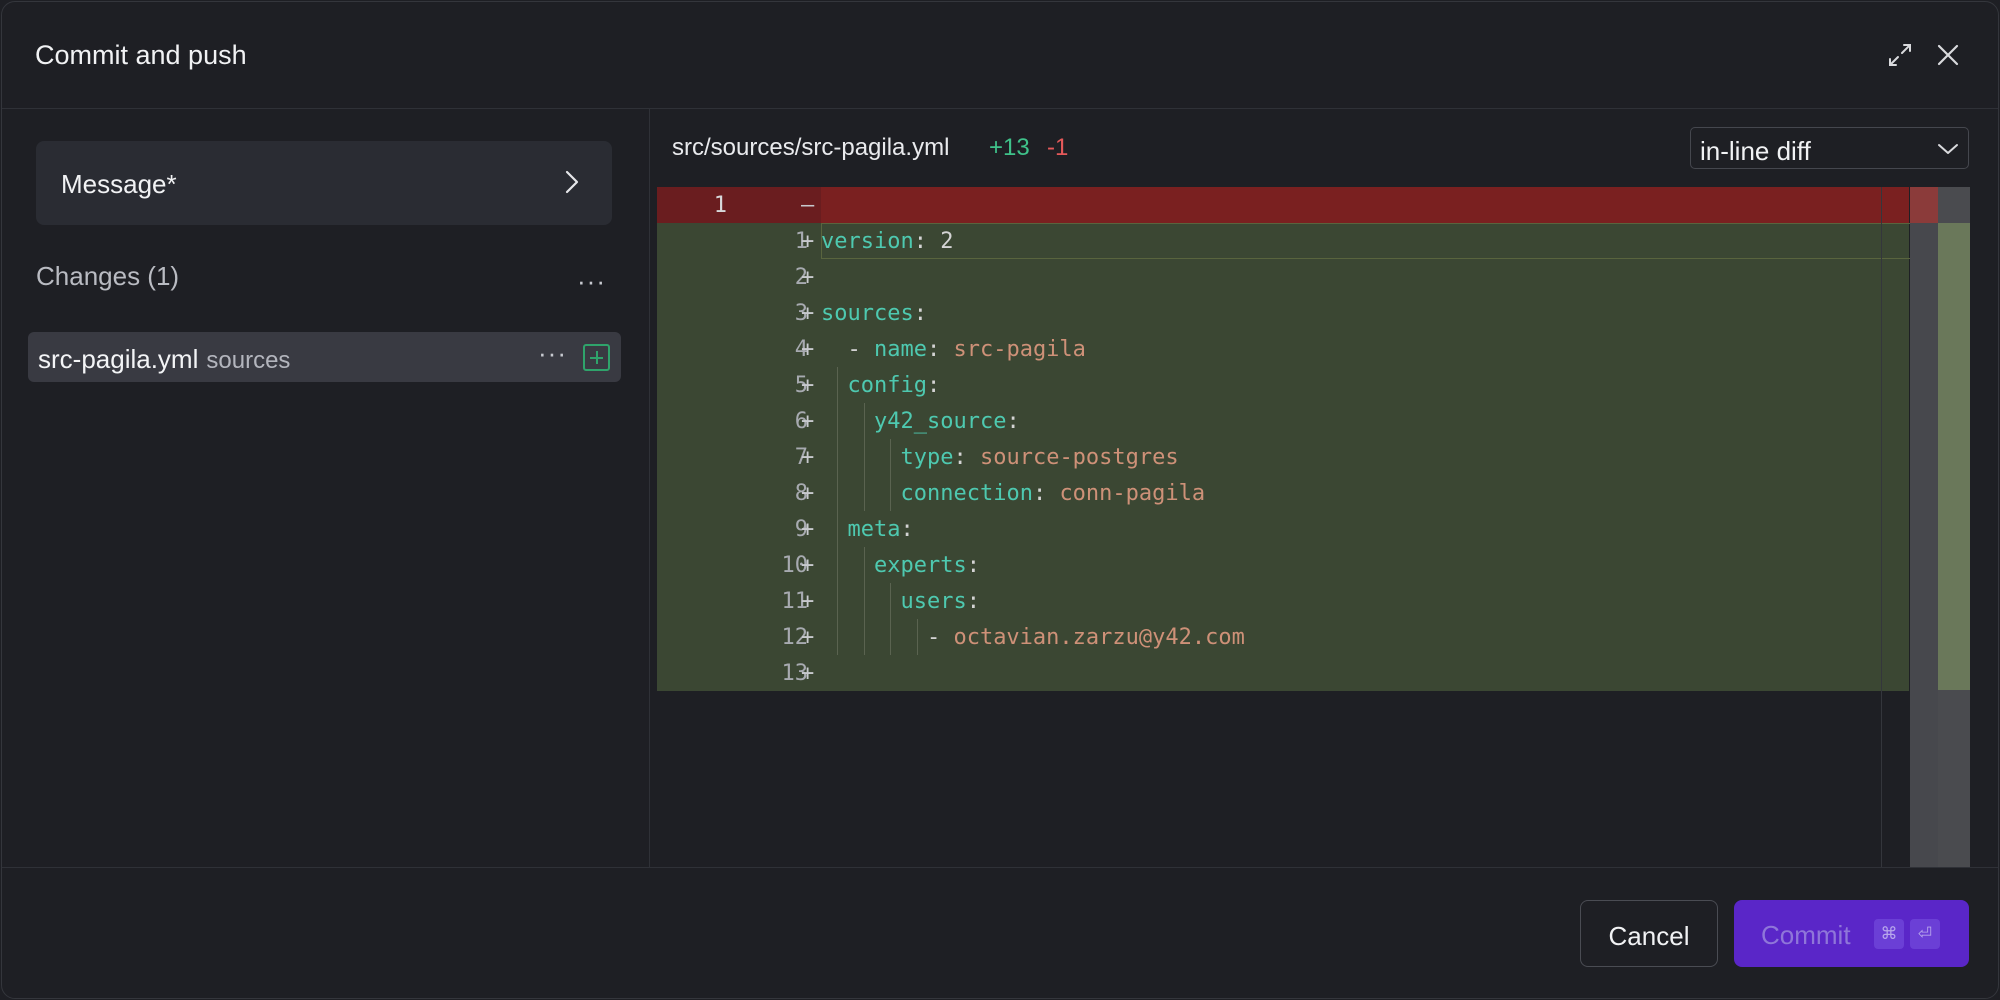 The height and width of the screenshot is (1000, 2000). Describe the element at coordinates (1948, 149) in the screenshot. I see `chevron-down-icon` at that location.